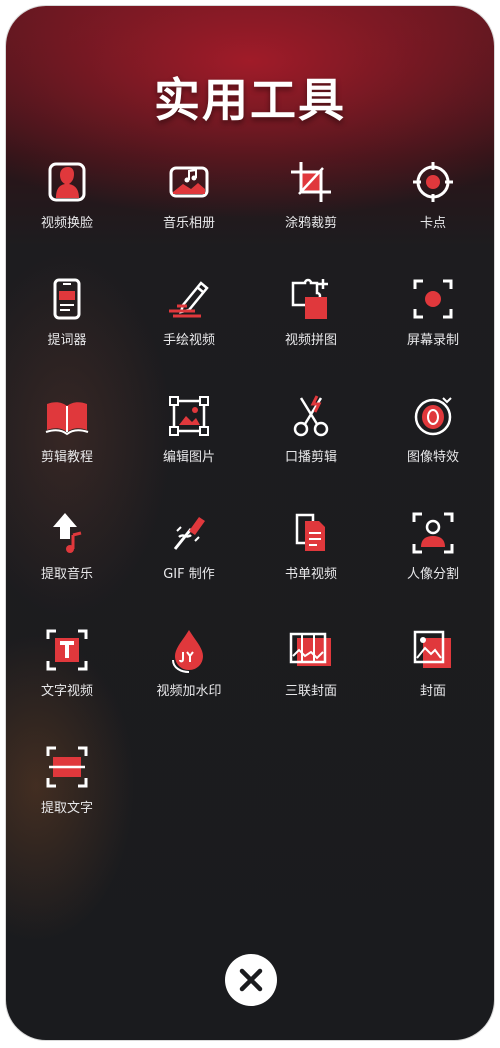 The height and width of the screenshot is (1048, 500). What do you see at coordinates (432, 574) in the screenshot?
I see `tool-label: 人像分割` at bounding box center [432, 574].